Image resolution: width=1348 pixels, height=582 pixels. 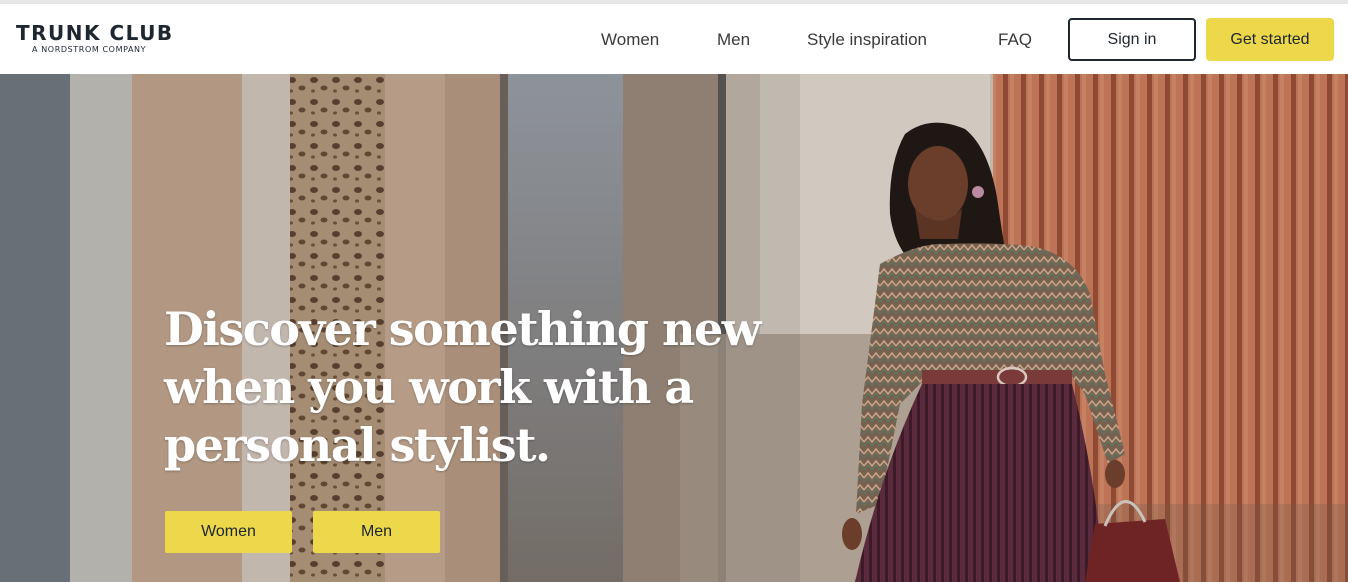 I want to click on sign-in-button: Sign in, so click(x=1132, y=39).